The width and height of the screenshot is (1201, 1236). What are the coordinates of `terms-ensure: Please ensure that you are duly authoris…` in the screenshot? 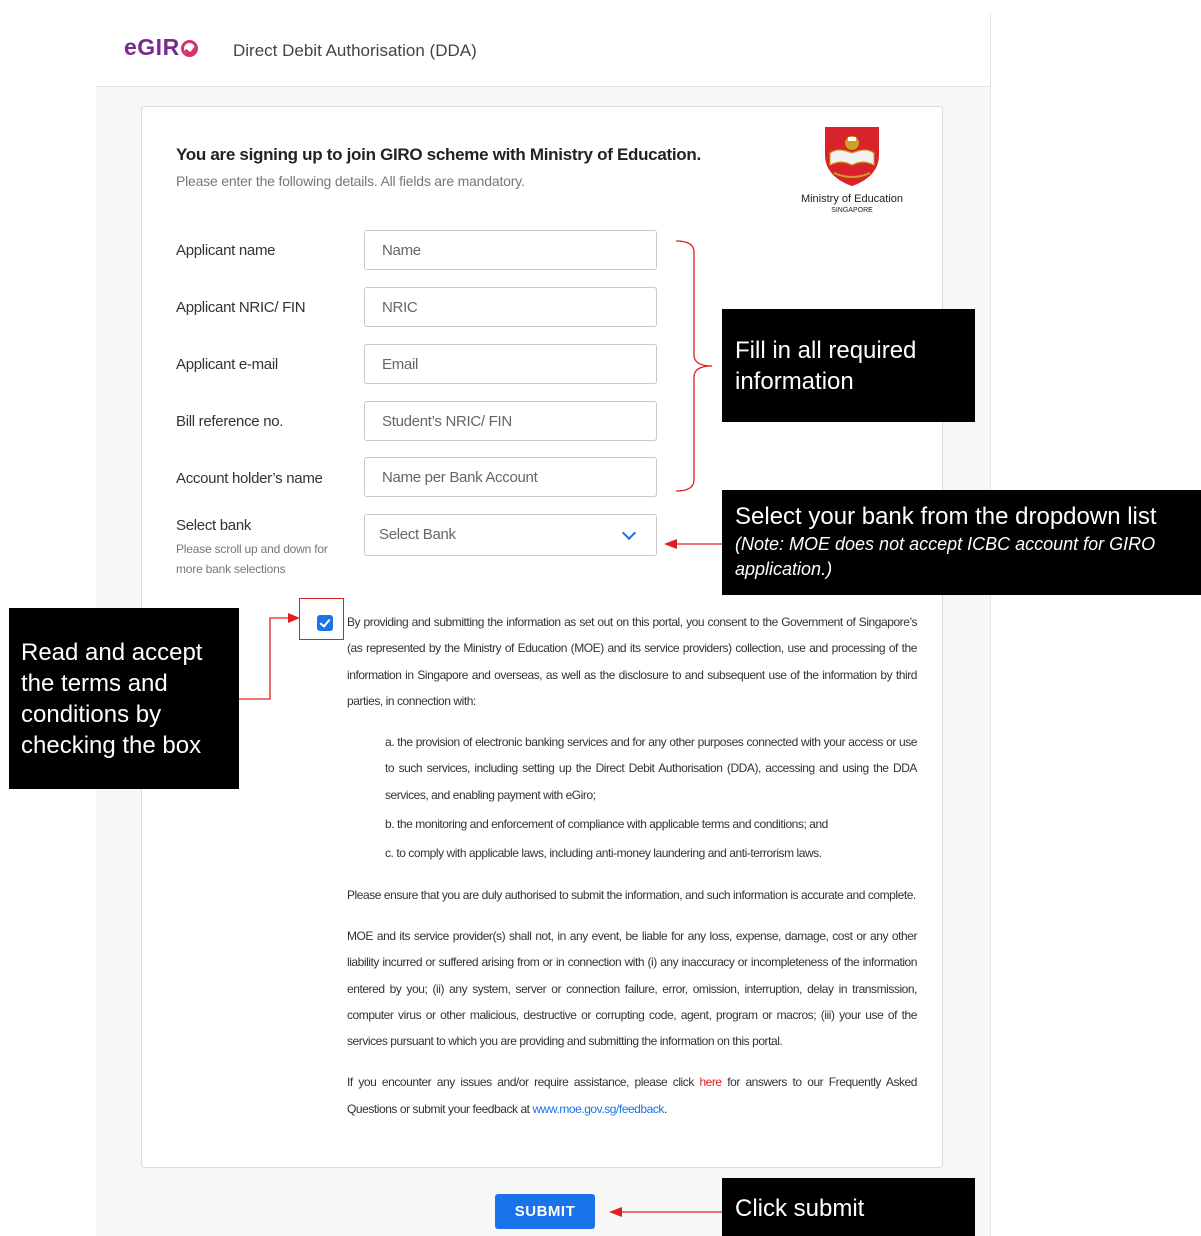 It's located at (631, 894).